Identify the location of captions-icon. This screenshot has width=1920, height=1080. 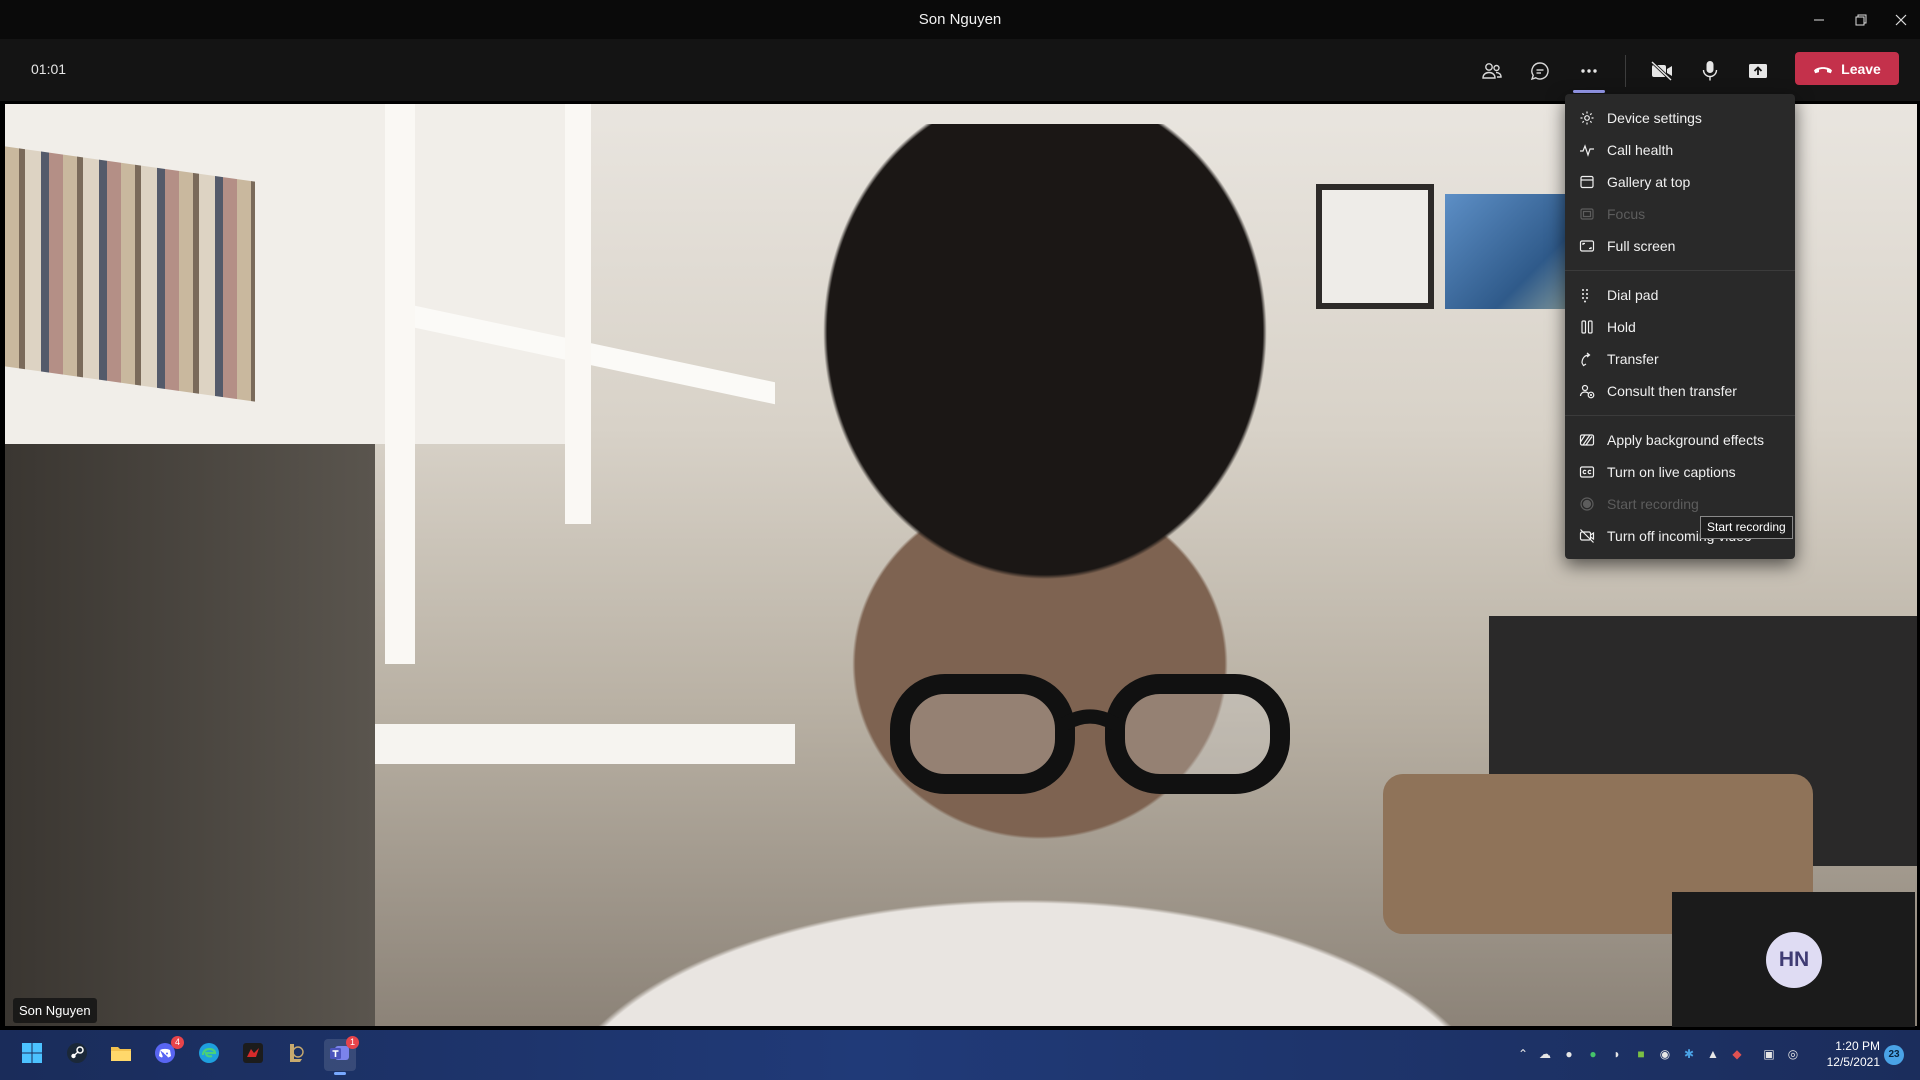
(1587, 472).